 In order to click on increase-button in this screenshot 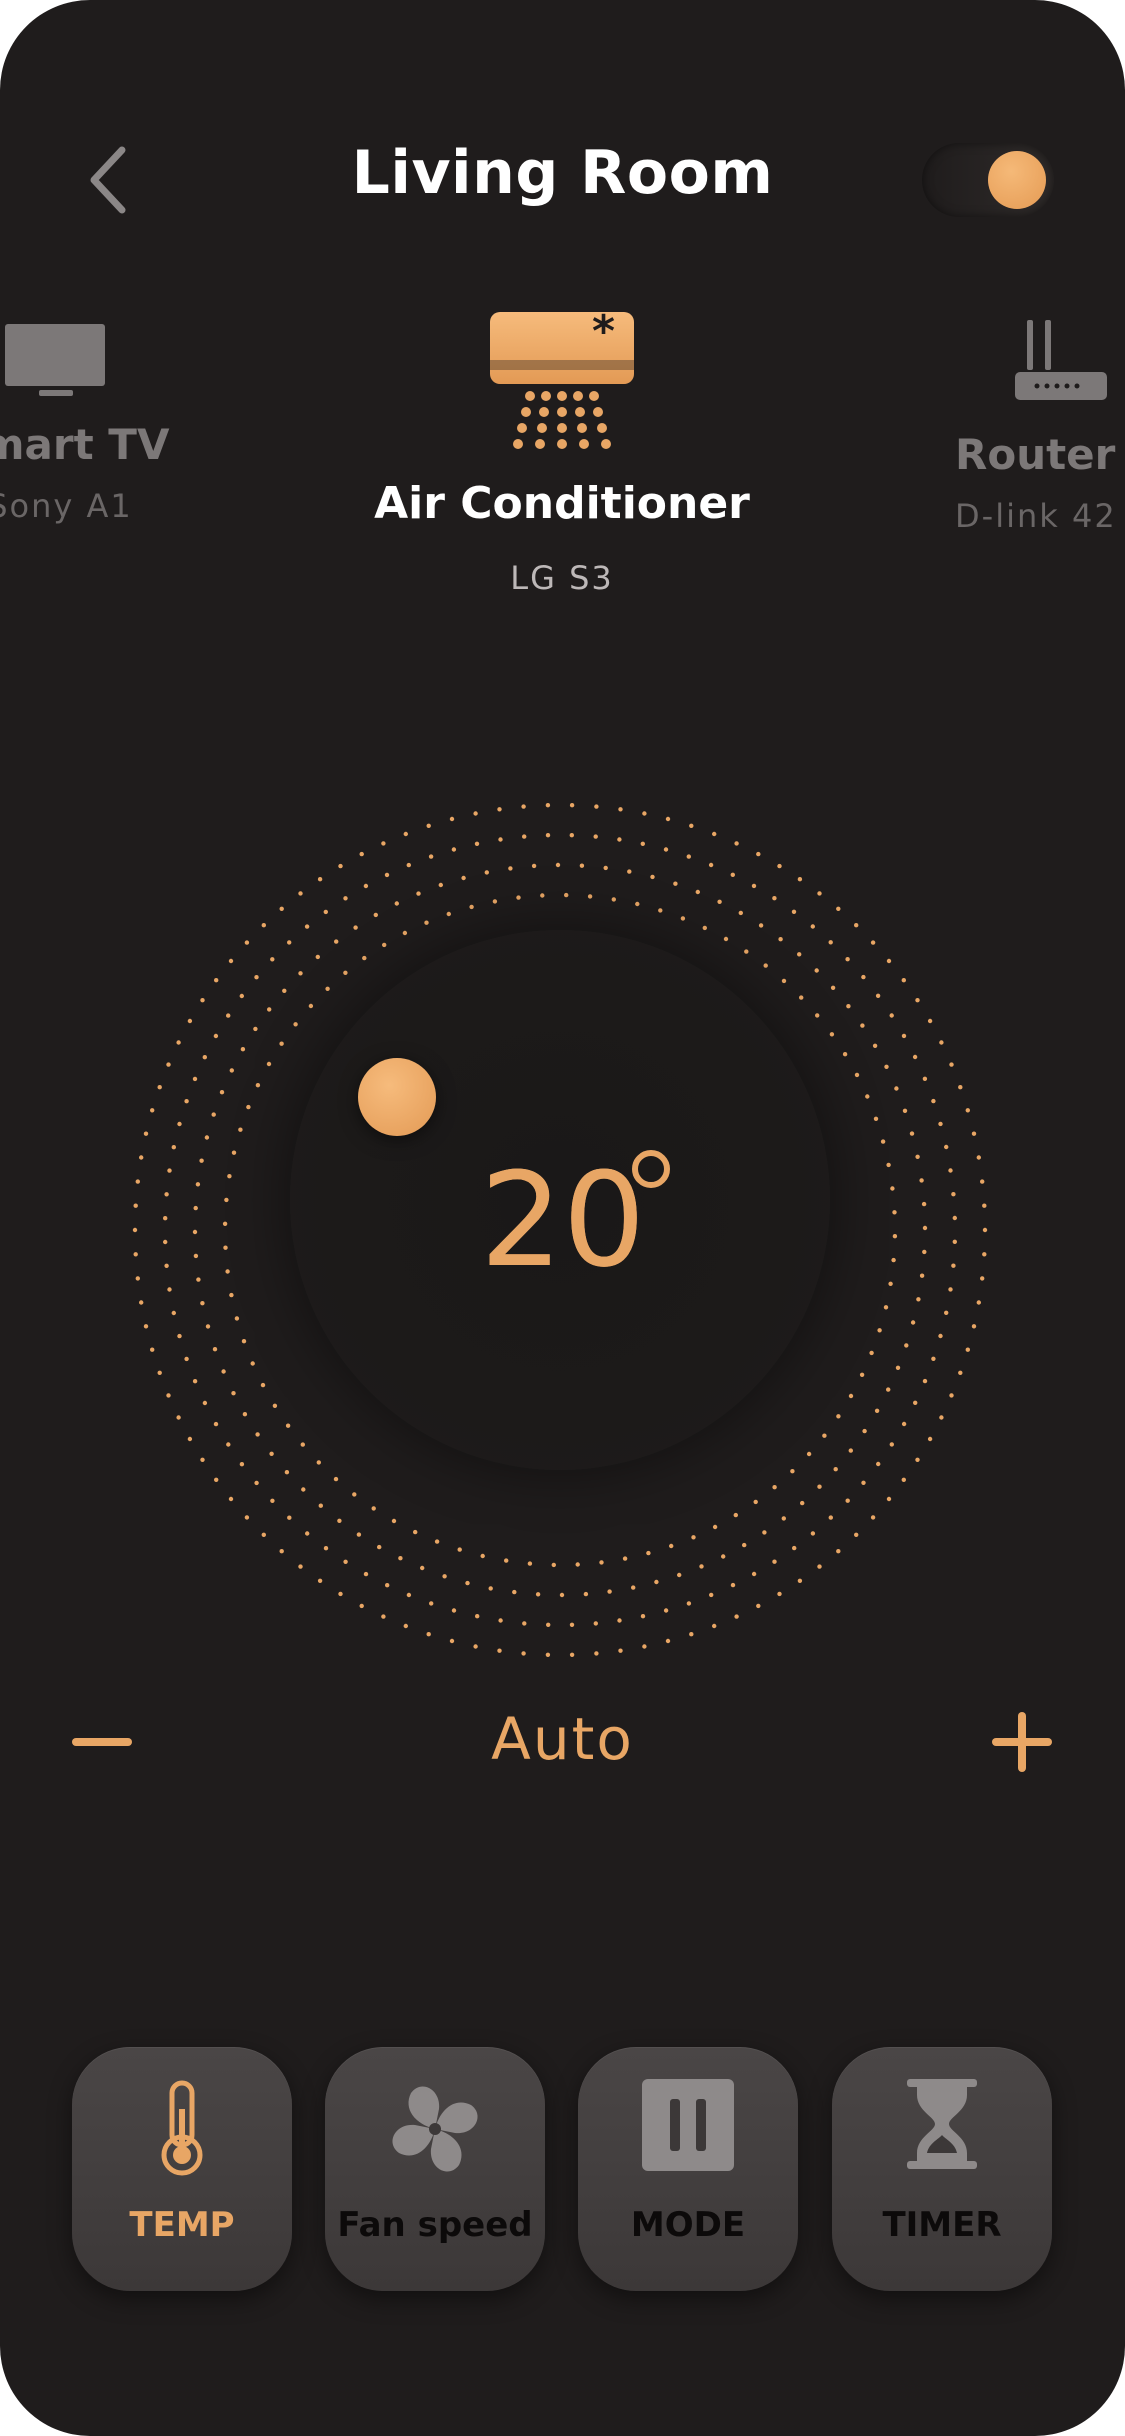, I will do `click(1022, 1742)`.